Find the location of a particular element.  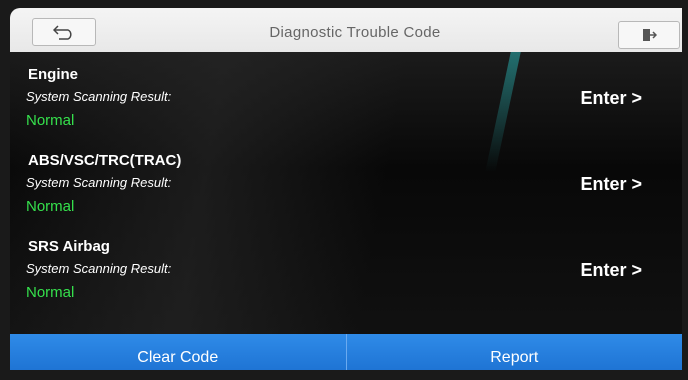

system-name: Engine is located at coordinates (53, 74).